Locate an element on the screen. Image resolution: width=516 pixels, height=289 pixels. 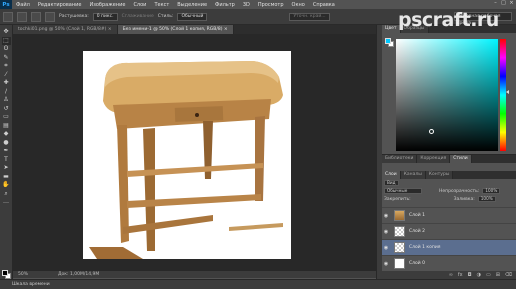
layers-panel-tabs: Слои Каналы Контуры is located at coordinates (449, 175).